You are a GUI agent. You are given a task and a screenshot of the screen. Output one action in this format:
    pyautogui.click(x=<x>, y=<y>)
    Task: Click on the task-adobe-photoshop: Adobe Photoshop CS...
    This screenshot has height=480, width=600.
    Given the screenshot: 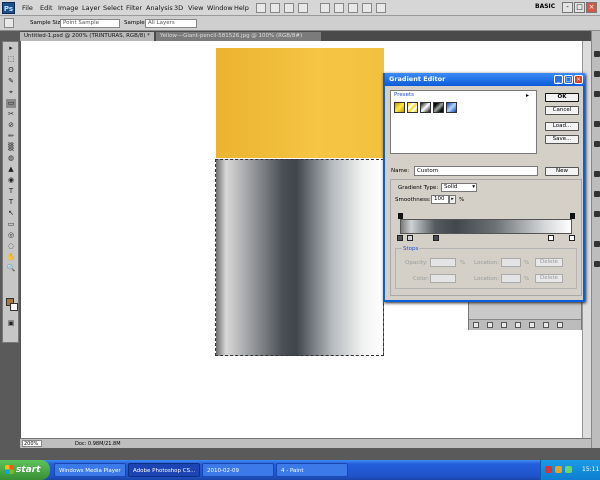 What is the action you would take?
    pyautogui.click(x=164, y=470)
    